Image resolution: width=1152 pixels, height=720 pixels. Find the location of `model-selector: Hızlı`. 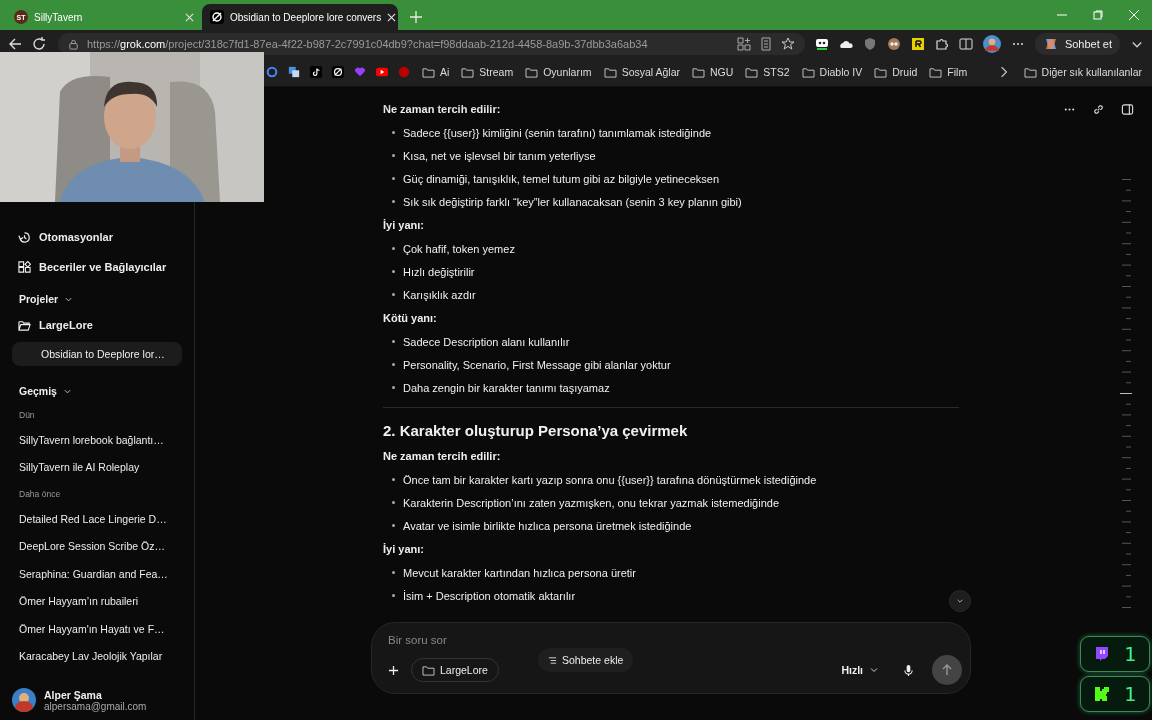

model-selector: Hızlı is located at coordinates (860, 670).